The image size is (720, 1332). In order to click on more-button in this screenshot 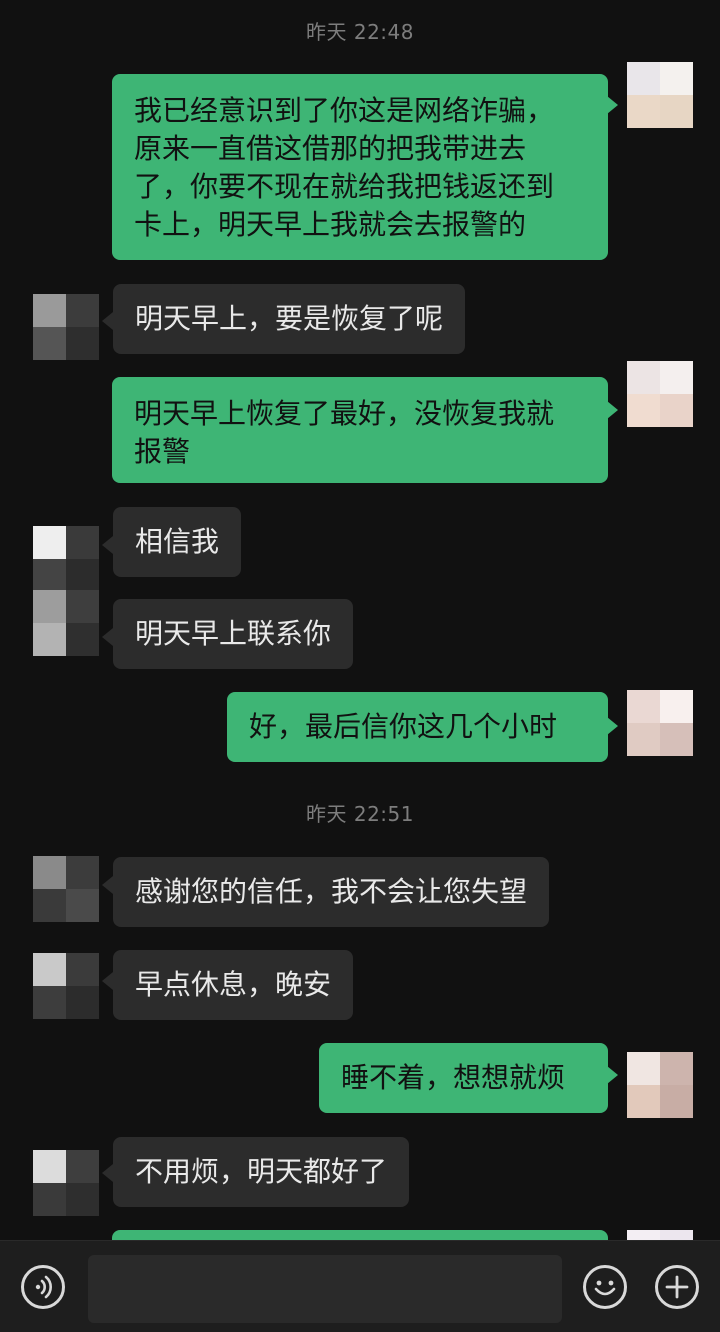, I will do `click(677, 1287)`.